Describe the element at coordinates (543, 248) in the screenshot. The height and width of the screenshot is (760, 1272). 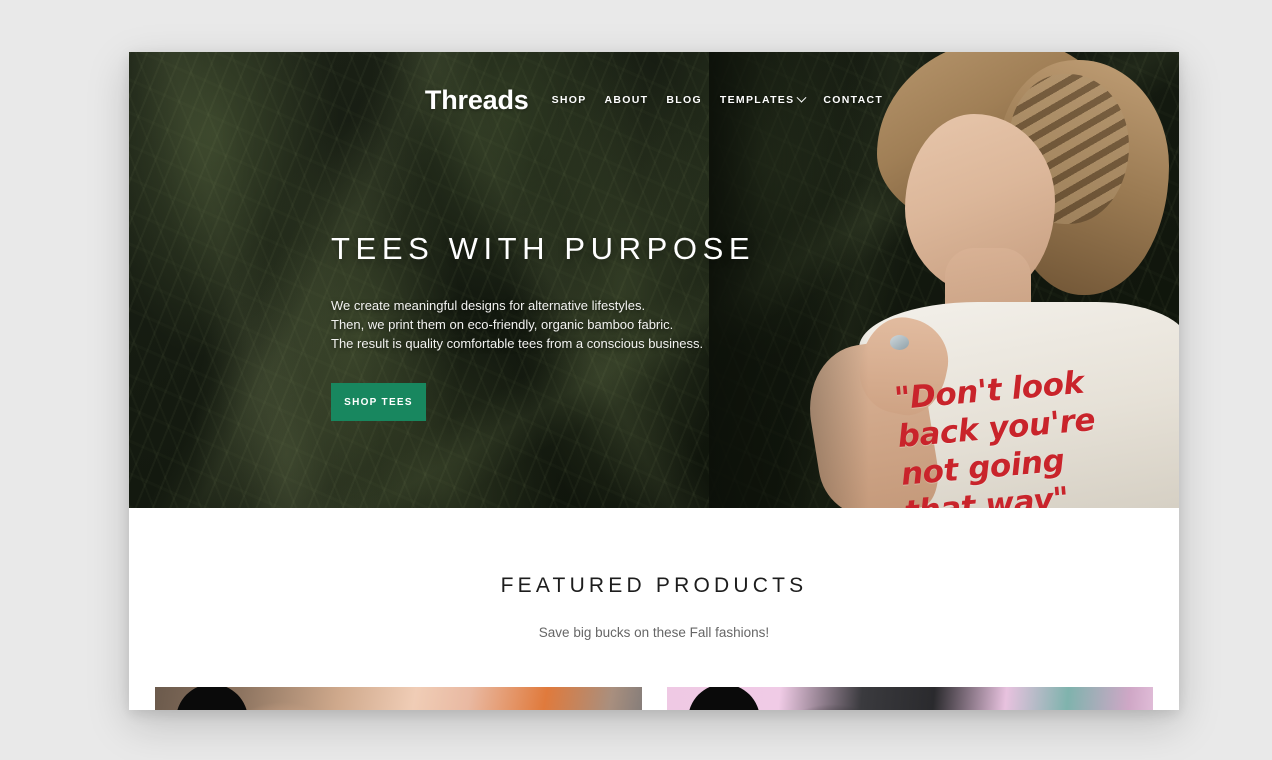
I see `hero-headline: TEES WITH PURPOSE` at that location.